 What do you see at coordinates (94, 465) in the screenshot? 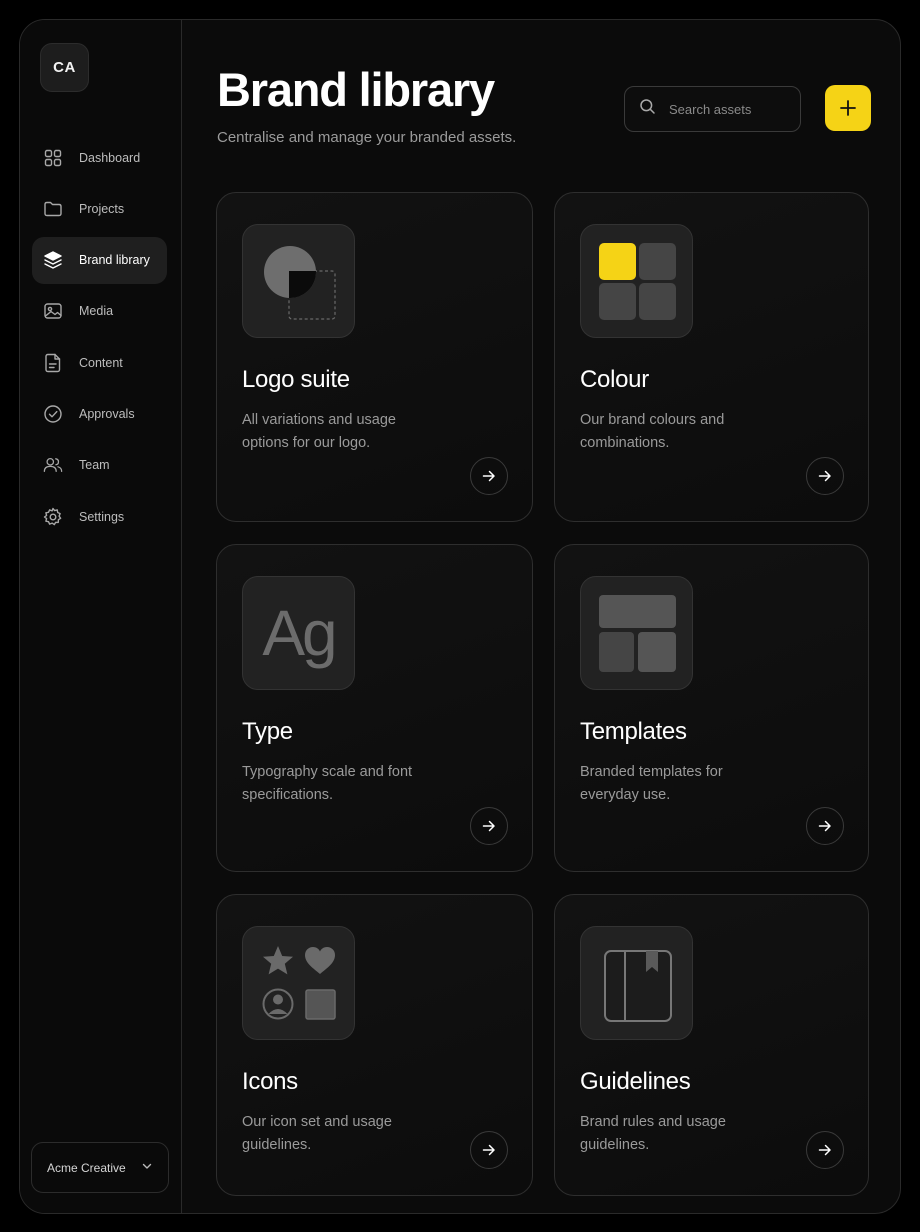
I see `sidebar-item-label: Team` at bounding box center [94, 465].